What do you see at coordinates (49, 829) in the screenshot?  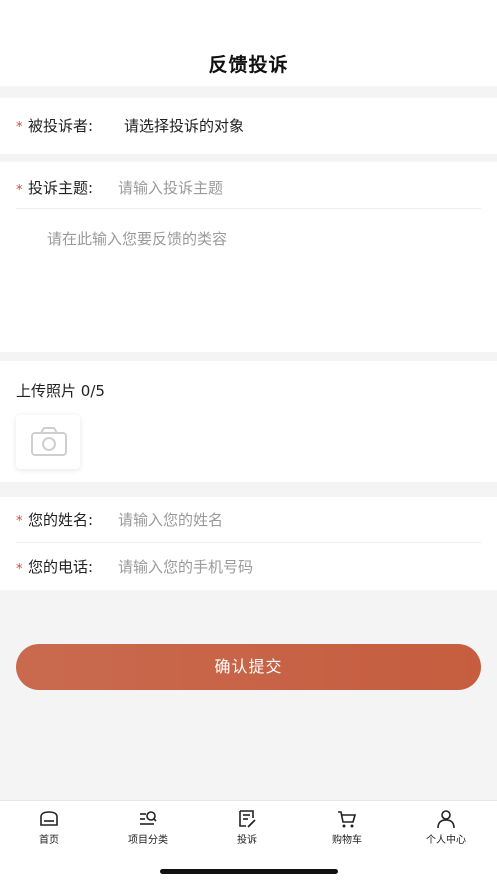 I see `tab-home: 首页` at bounding box center [49, 829].